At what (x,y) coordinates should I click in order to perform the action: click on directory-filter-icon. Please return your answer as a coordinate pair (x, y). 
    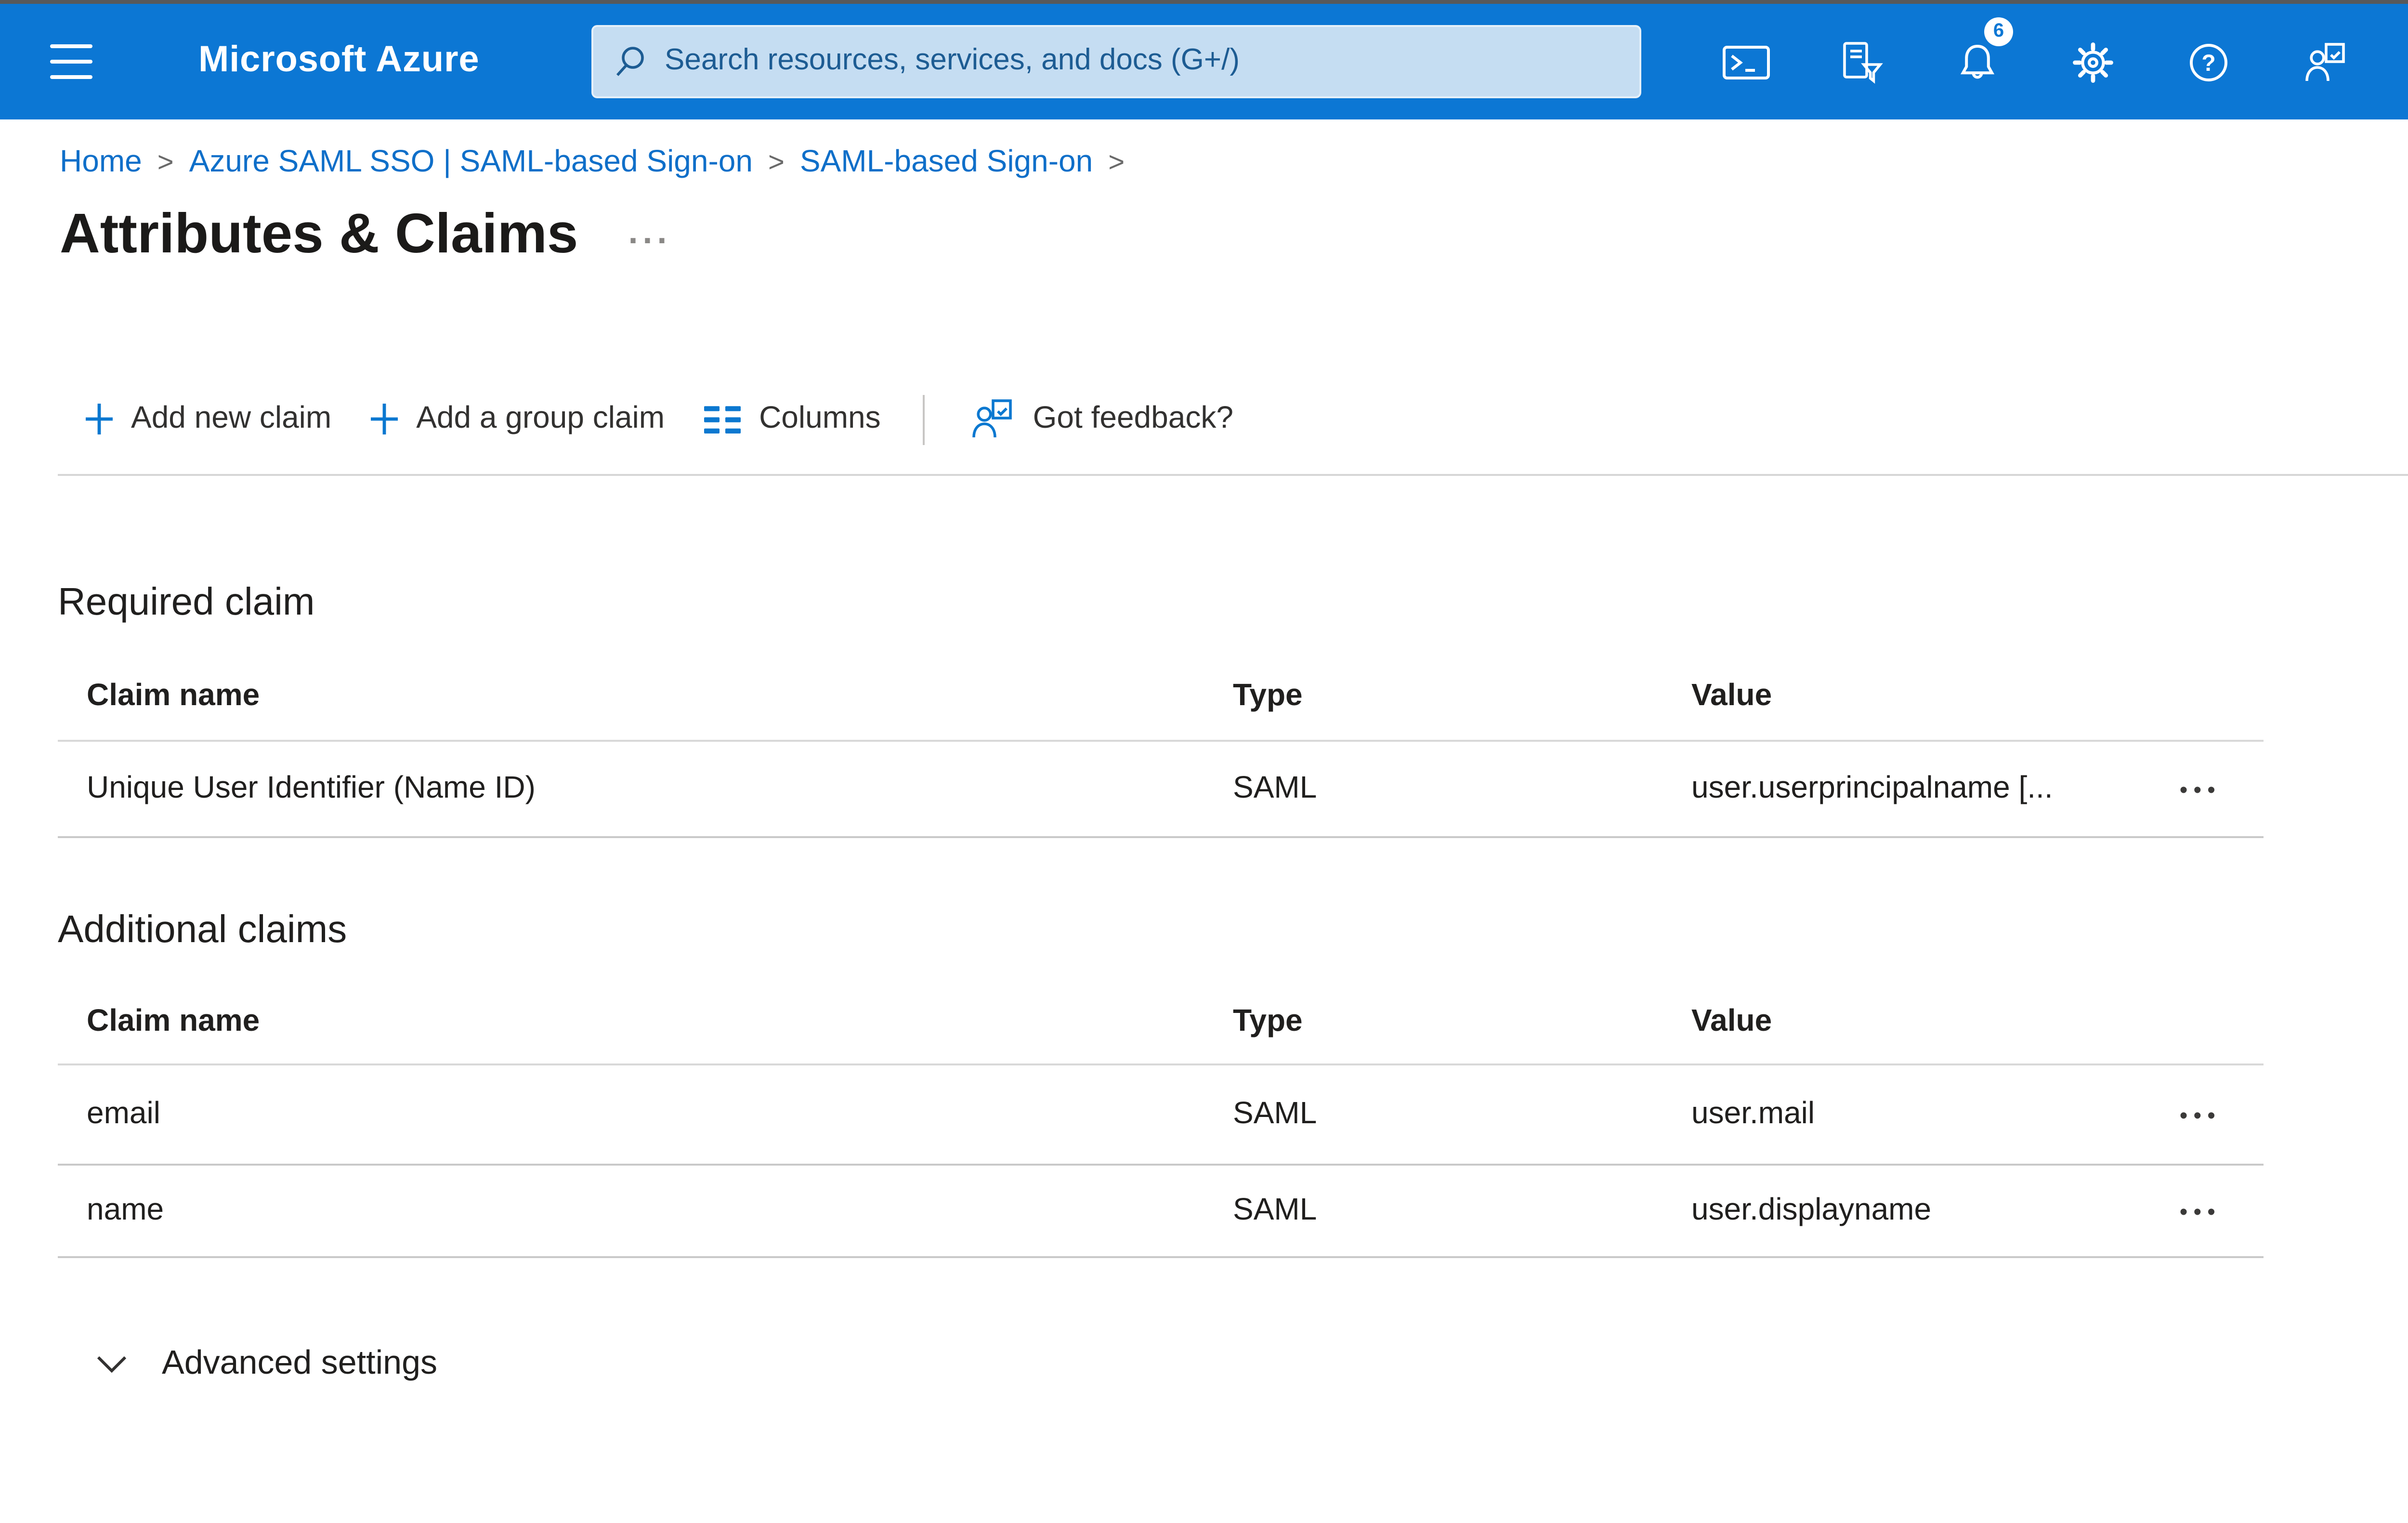
    Looking at the image, I should click on (1862, 62).